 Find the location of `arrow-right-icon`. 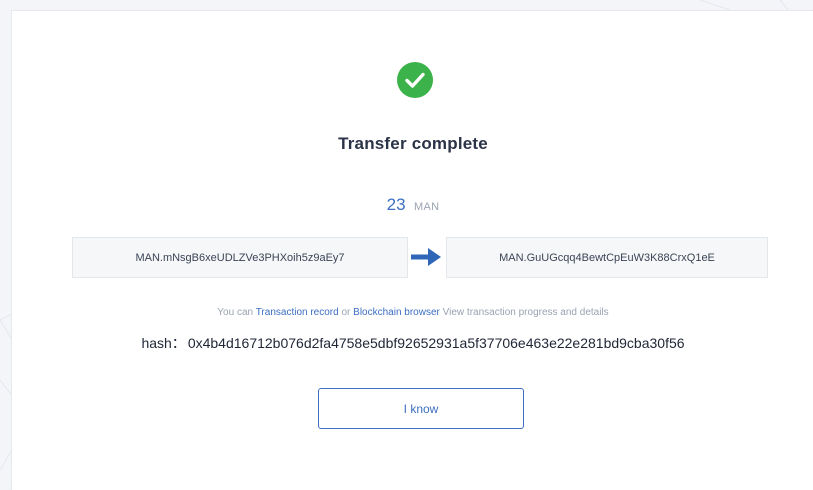

arrow-right-icon is located at coordinates (426, 257).